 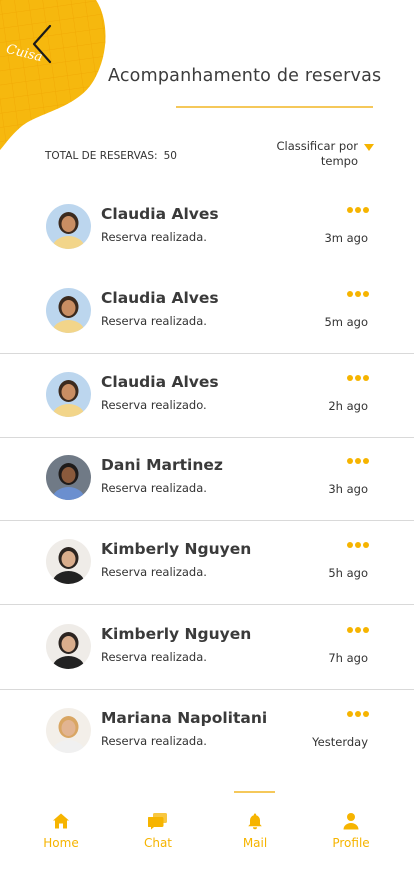 What do you see at coordinates (351, 831) in the screenshot?
I see `tab-profile: Profile` at bounding box center [351, 831].